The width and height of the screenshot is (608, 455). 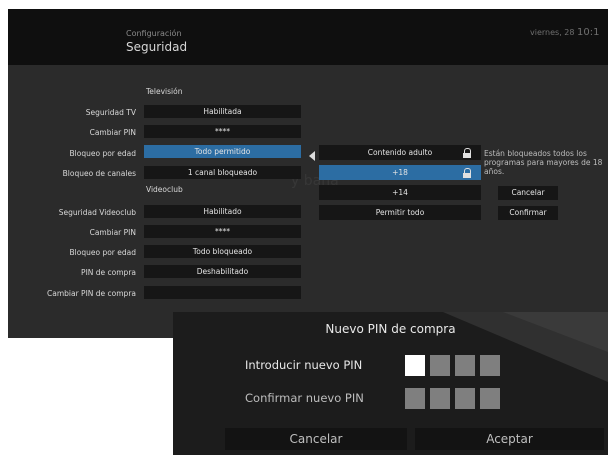 What do you see at coordinates (164, 91) in the screenshot?
I see `section-television: Televisión` at bounding box center [164, 91].